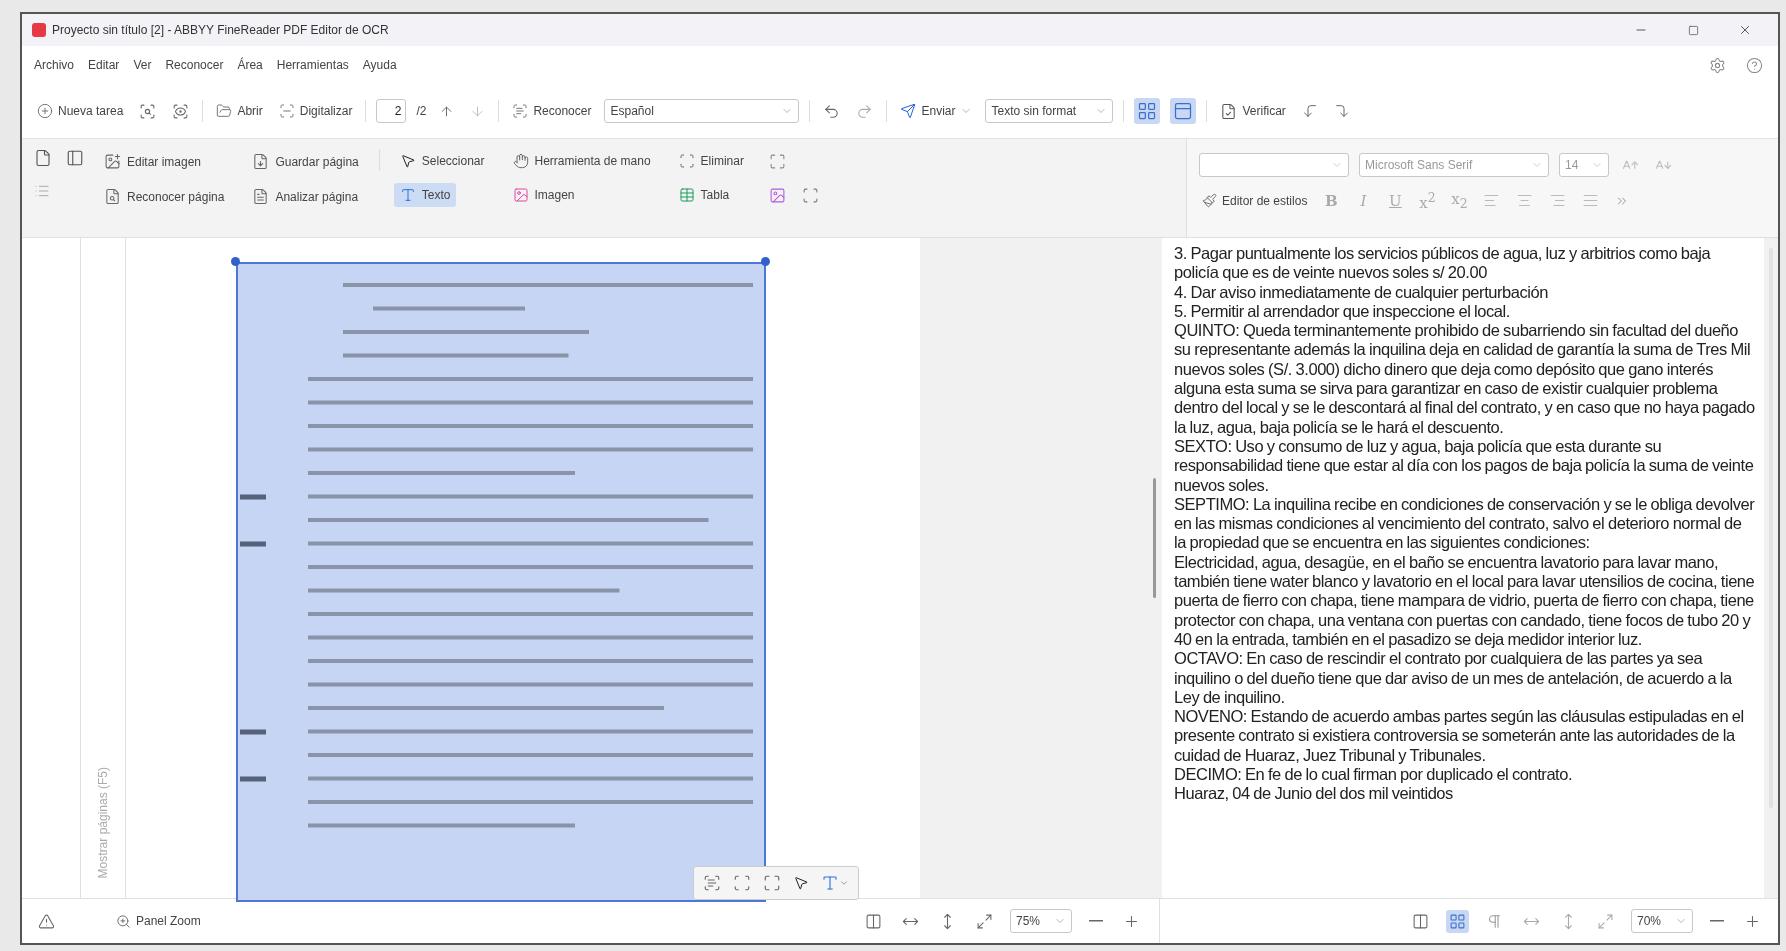 Image resolution: width=1786 pixels, height=951 pixels. Describe the element at coordinates (1465, 379) in the screenshot. I see `recognized-text: QUINTO: Queda terminantemente prohibido de subarriendo sin facultad del dueño su representante además la inquilina deja en calidad de garantía la suma de Tres Mil nuevos soles (S/. 3.000) dicho dinero que deja como depósito que gano interés alguna esta suma se sirva para garantizar en caso de existir cualquier problema dentro del local y se le descontará al final del contrato, y en caso que no haya pagado la luz, agua, baja policía se le hará el descuento.` at that location.